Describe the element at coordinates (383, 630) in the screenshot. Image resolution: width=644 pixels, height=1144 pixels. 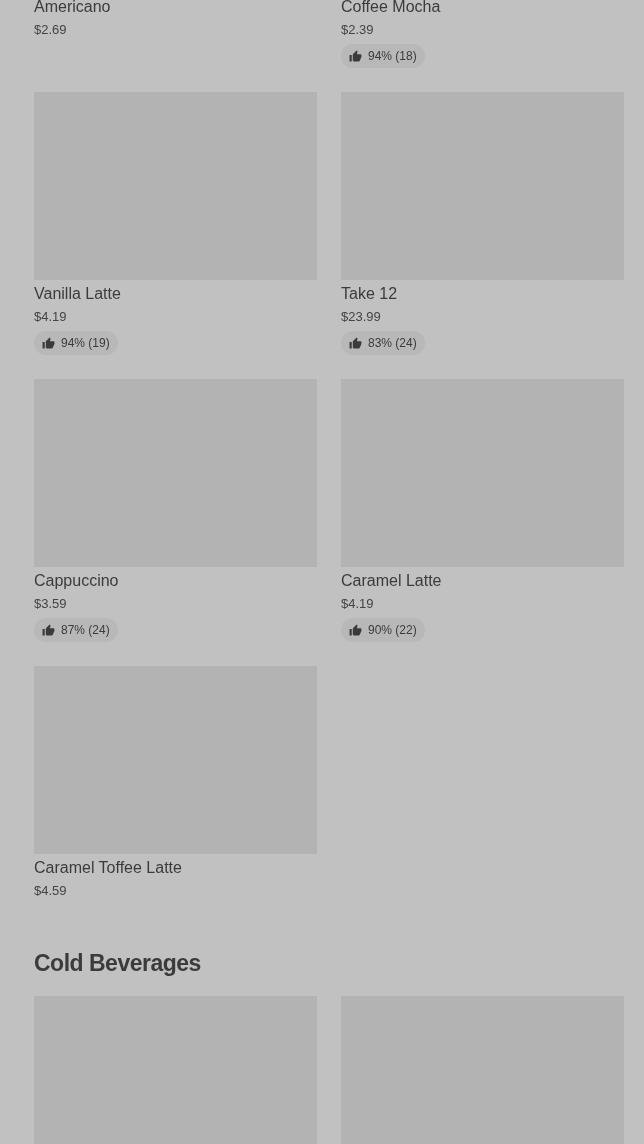
I see `rating-badge: 90% (22)` at that location.